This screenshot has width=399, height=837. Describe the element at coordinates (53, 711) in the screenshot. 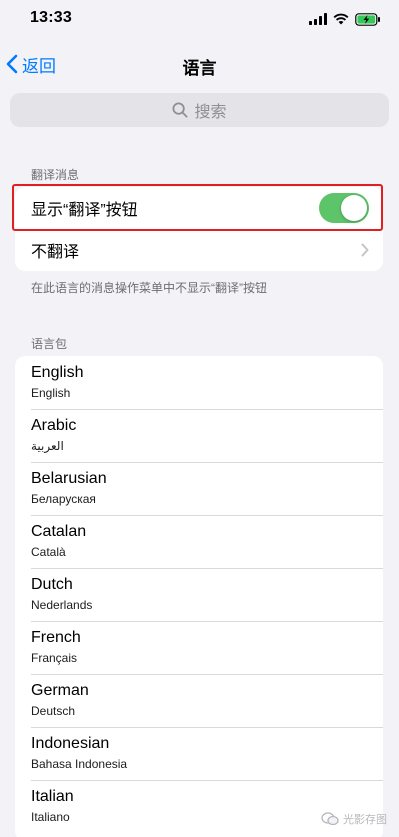

I see `language-native-name: Deutsch` at that location.